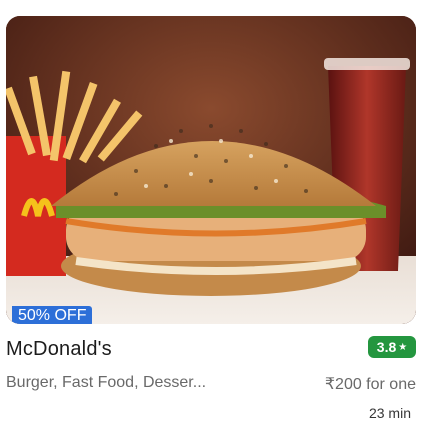  Describe the element at coordinates (403, 347) in the screenshot. I see `star-icon: ★` at that location.